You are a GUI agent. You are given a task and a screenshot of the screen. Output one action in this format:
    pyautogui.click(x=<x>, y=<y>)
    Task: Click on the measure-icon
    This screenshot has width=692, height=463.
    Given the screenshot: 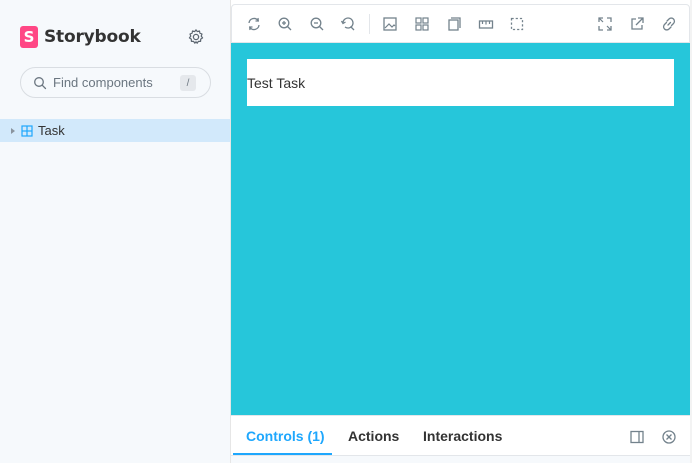 What is the action you would take?
    pyautogui.click(x=486, y=24)
    